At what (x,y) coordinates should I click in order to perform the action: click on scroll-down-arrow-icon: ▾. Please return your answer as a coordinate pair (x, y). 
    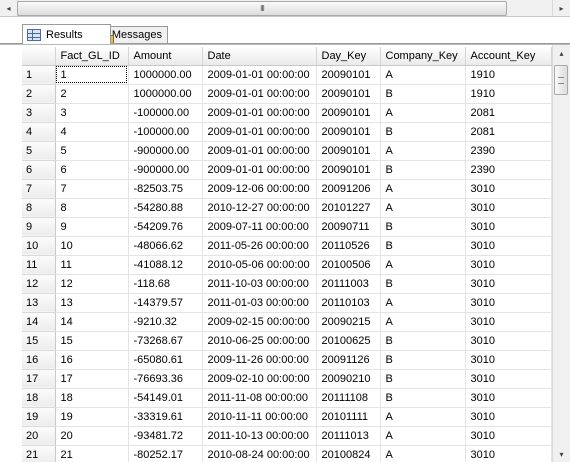
    Looking at the image, I should click on (561, 454).